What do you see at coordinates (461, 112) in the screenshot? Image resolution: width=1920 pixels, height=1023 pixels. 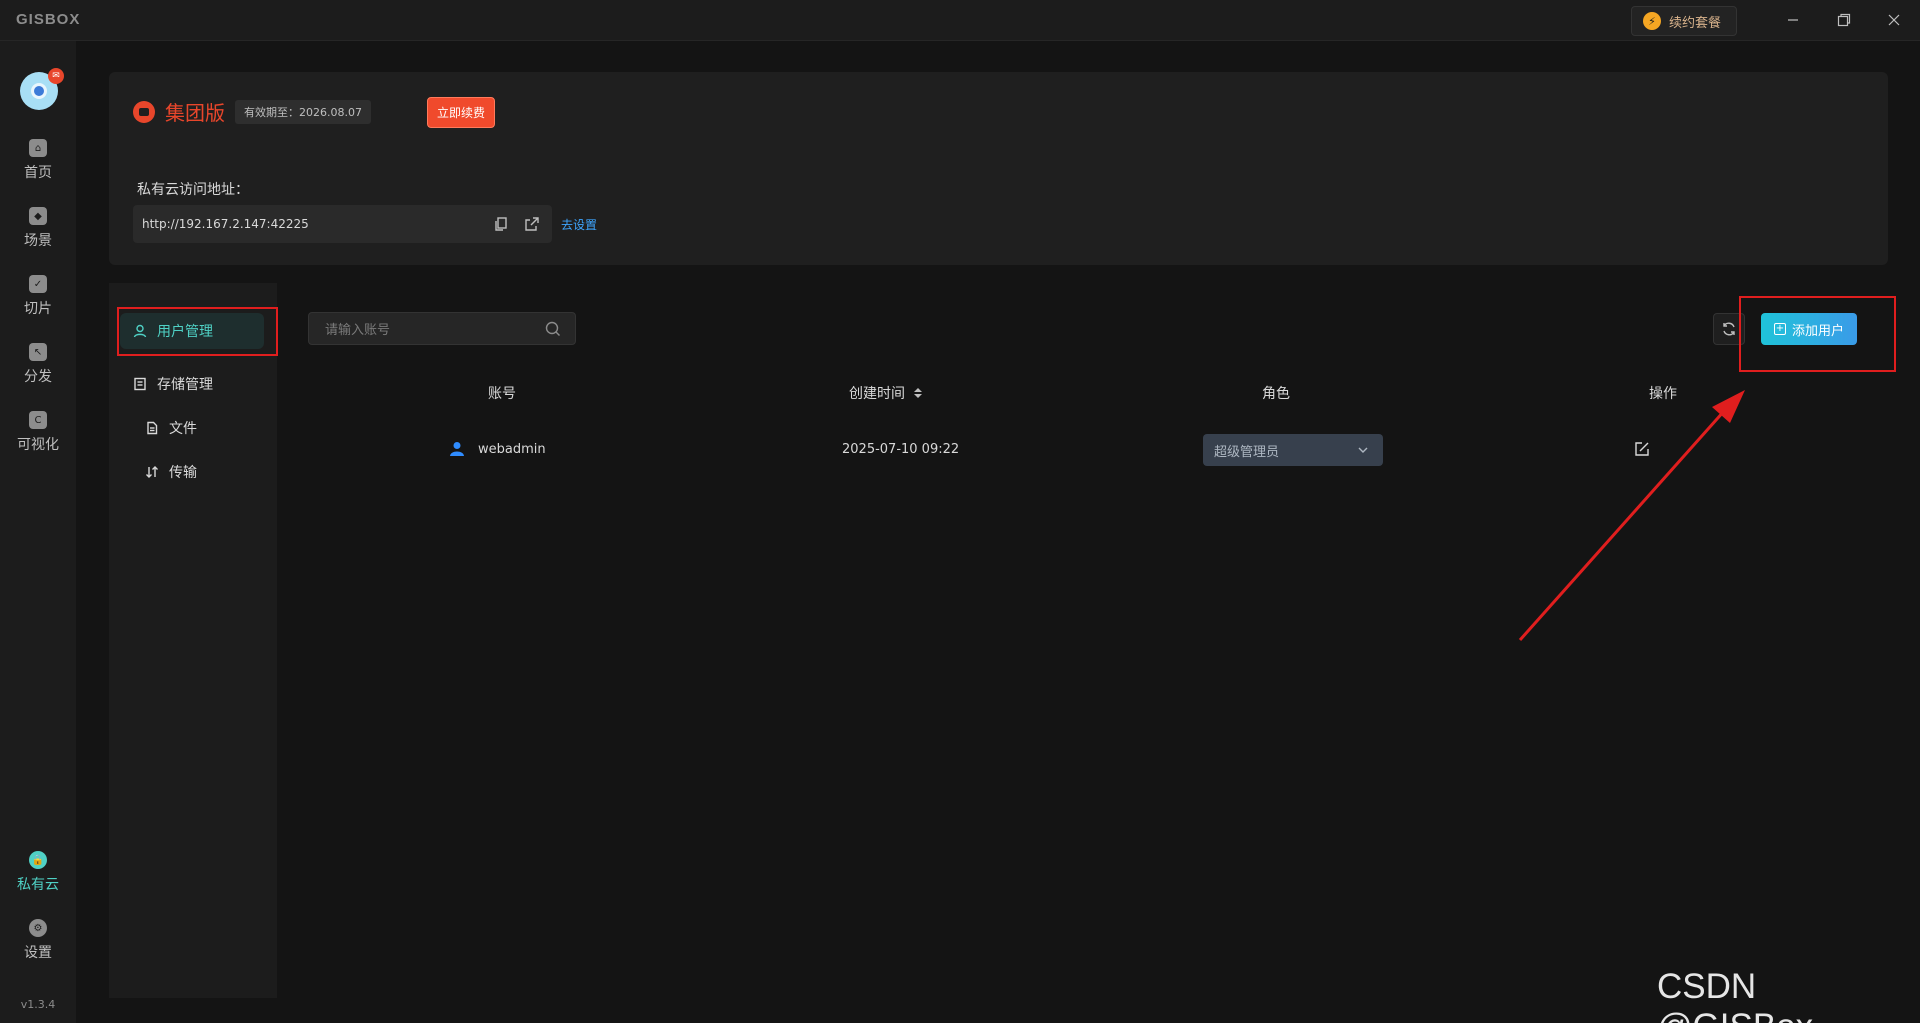 I see `renew-now-button: 立即续费` at bounding box center [461, 112].